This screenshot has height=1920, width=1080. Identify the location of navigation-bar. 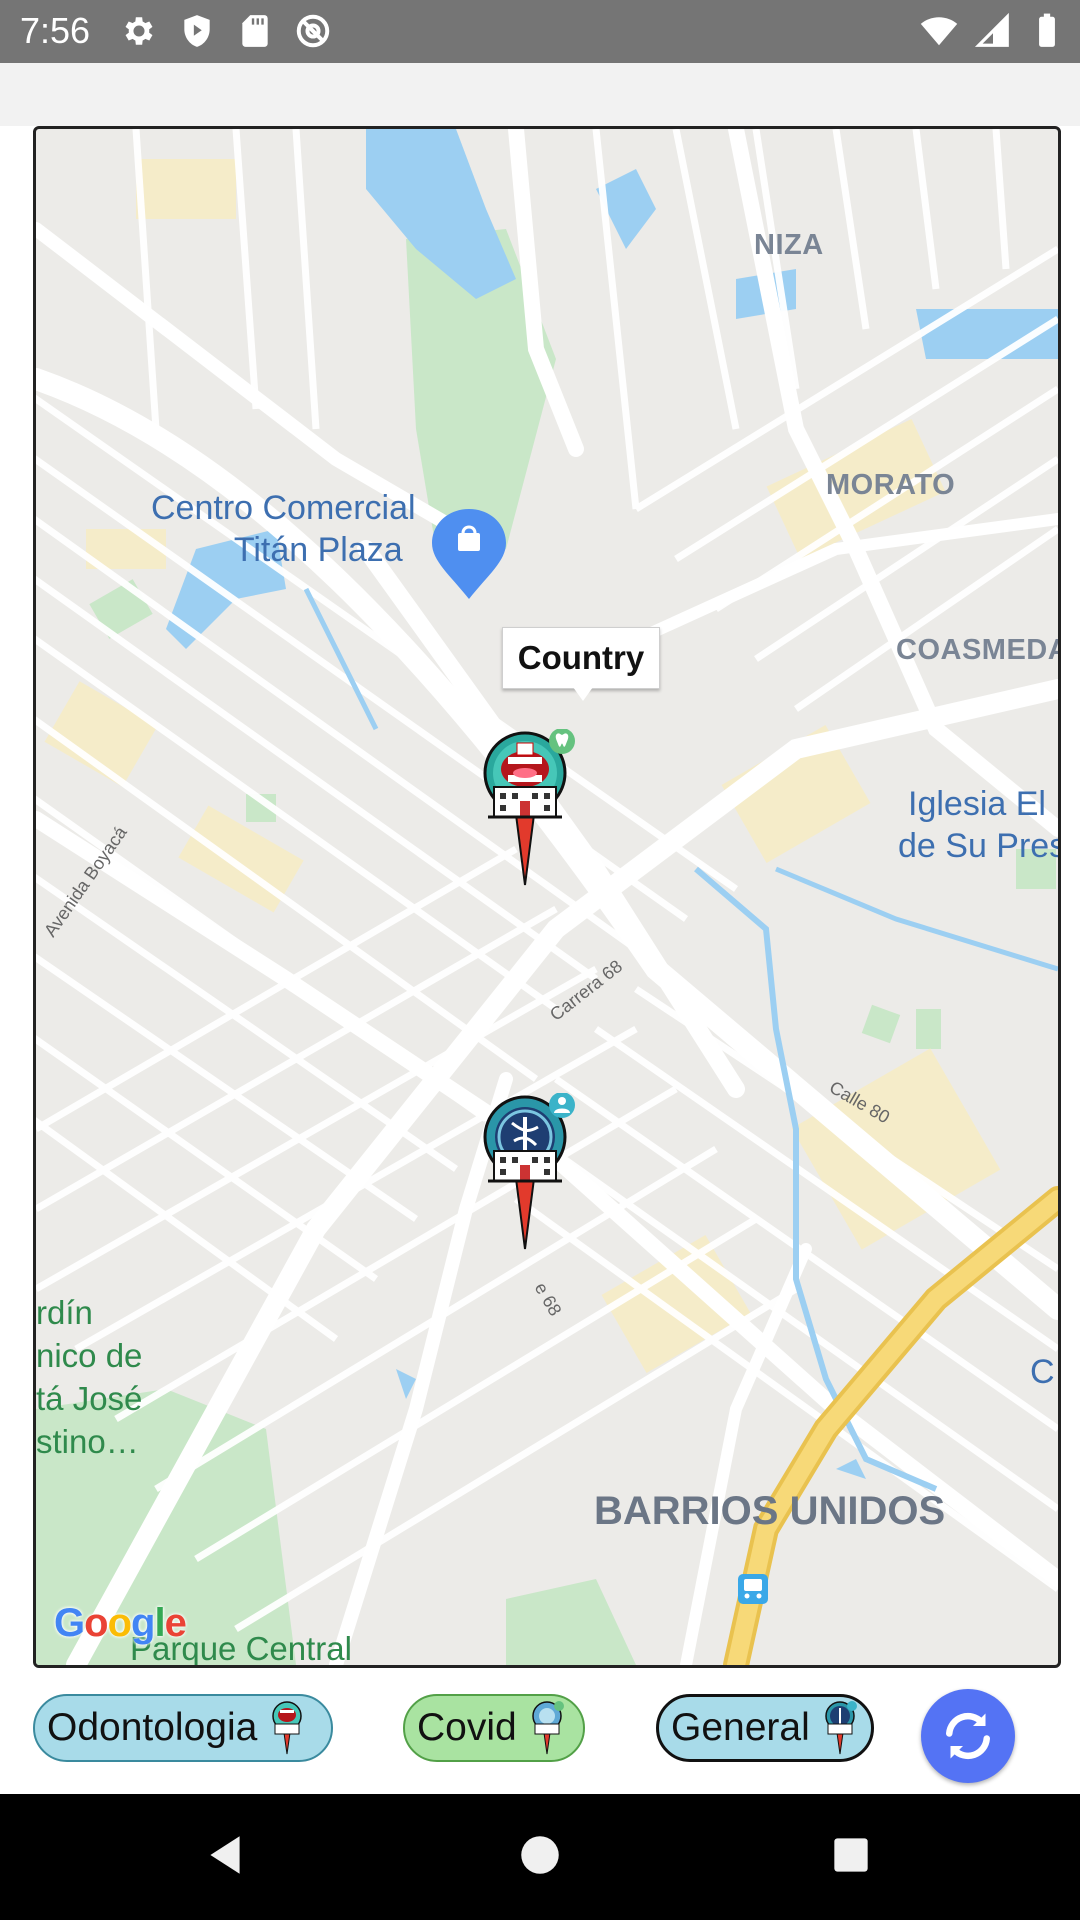
(540, 1857).